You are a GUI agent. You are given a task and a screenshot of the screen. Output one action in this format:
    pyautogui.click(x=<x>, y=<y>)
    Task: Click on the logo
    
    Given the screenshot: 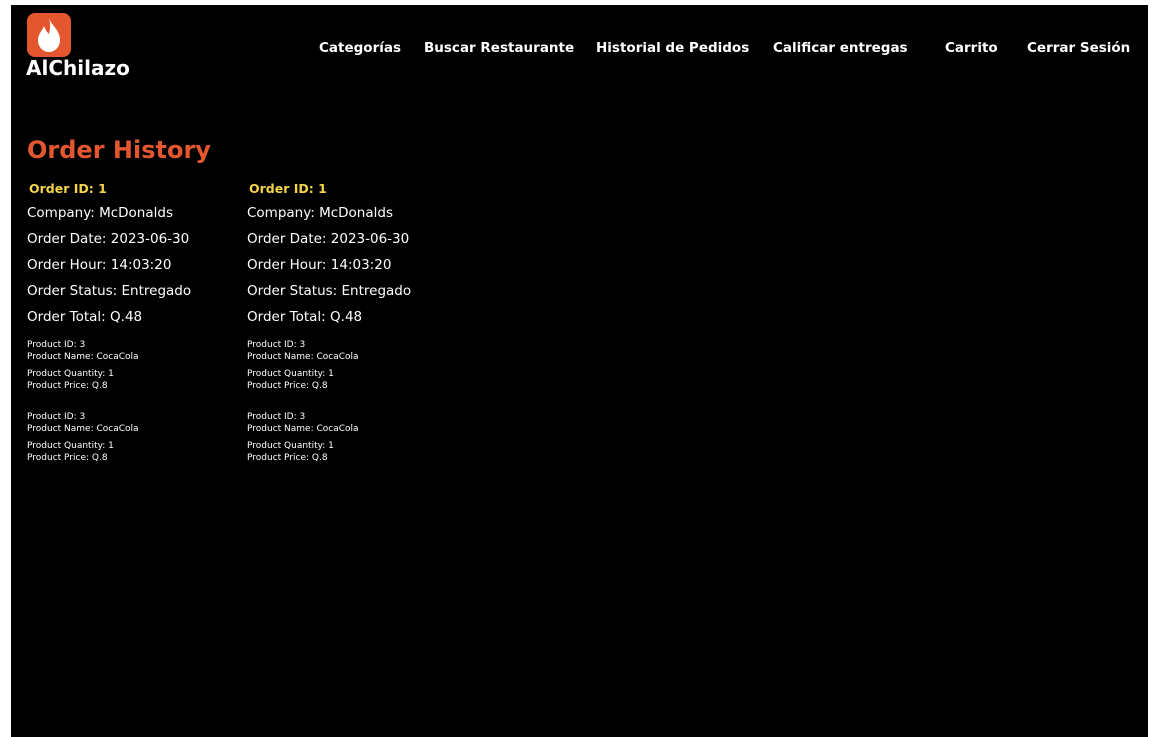 What is the action you would take?
    pyautogui.click(x=49, y=35)
    